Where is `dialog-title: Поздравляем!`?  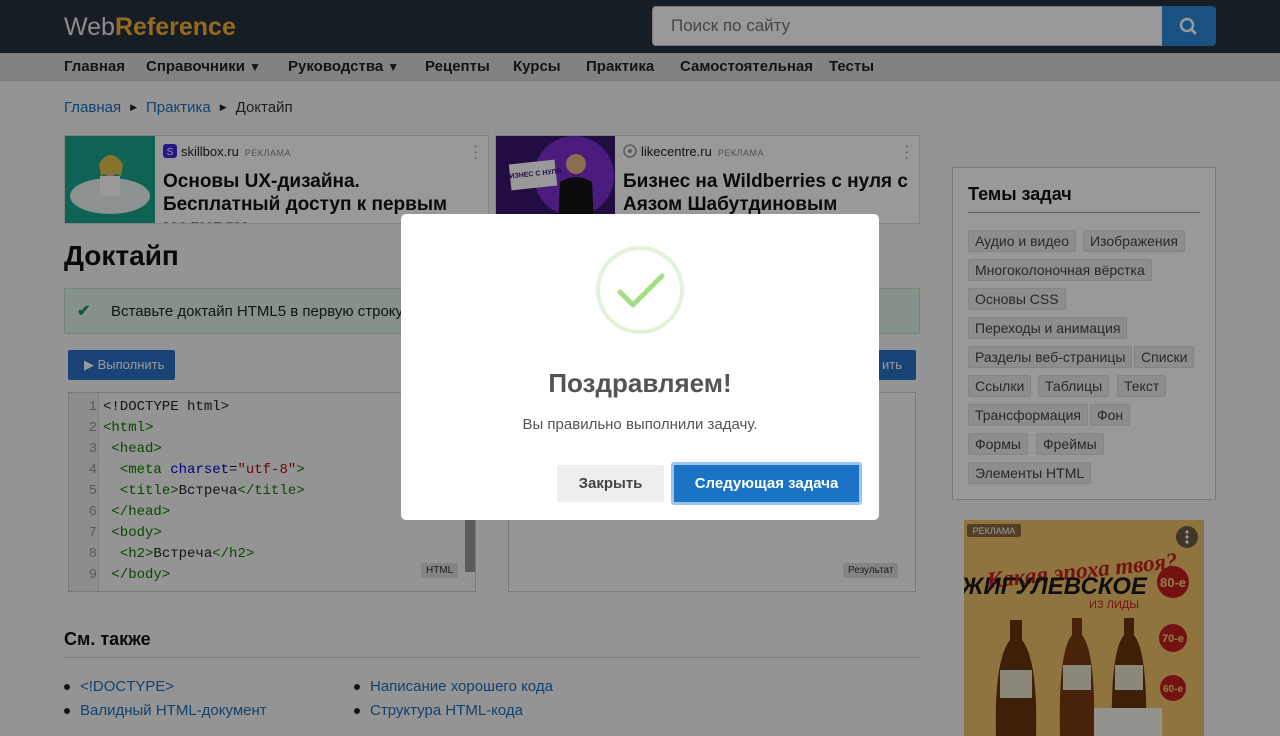
dialog-title: Поздравляем! is located at coordinates (640, 383).